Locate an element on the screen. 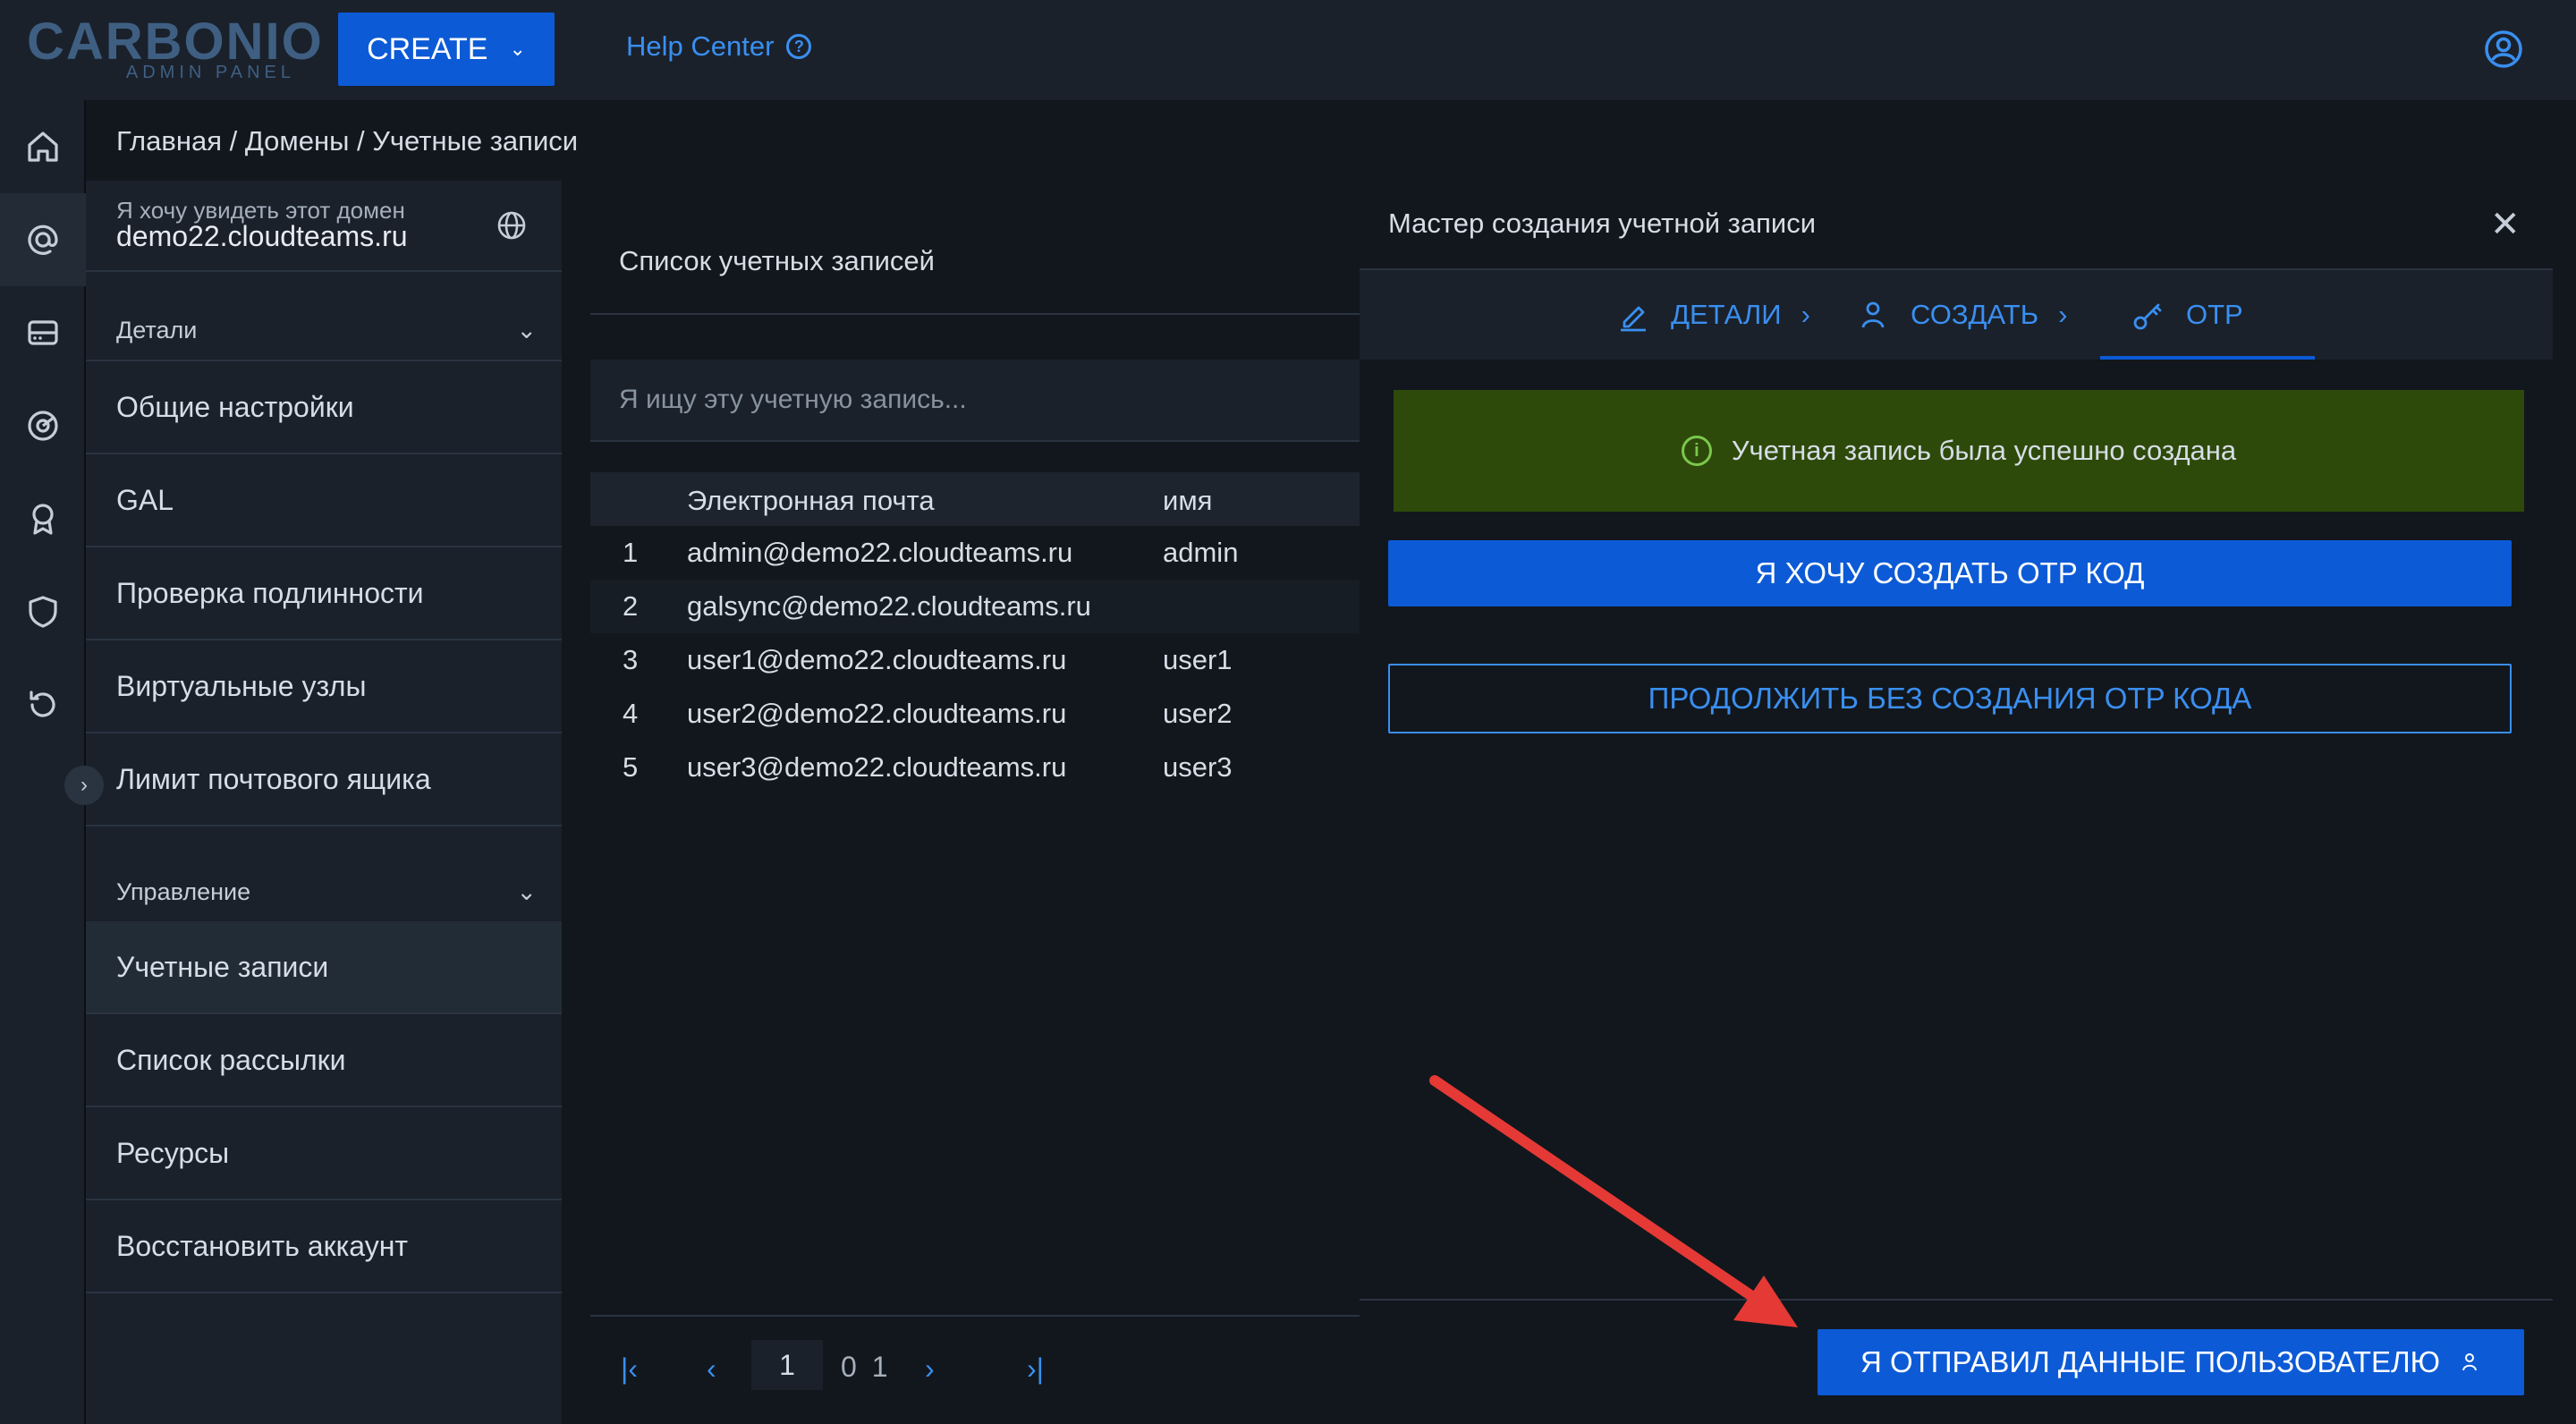 This screenshot has width=2576, height=1424. section-manage-header: Управление ⌄ is located at coordinates (326, 892).